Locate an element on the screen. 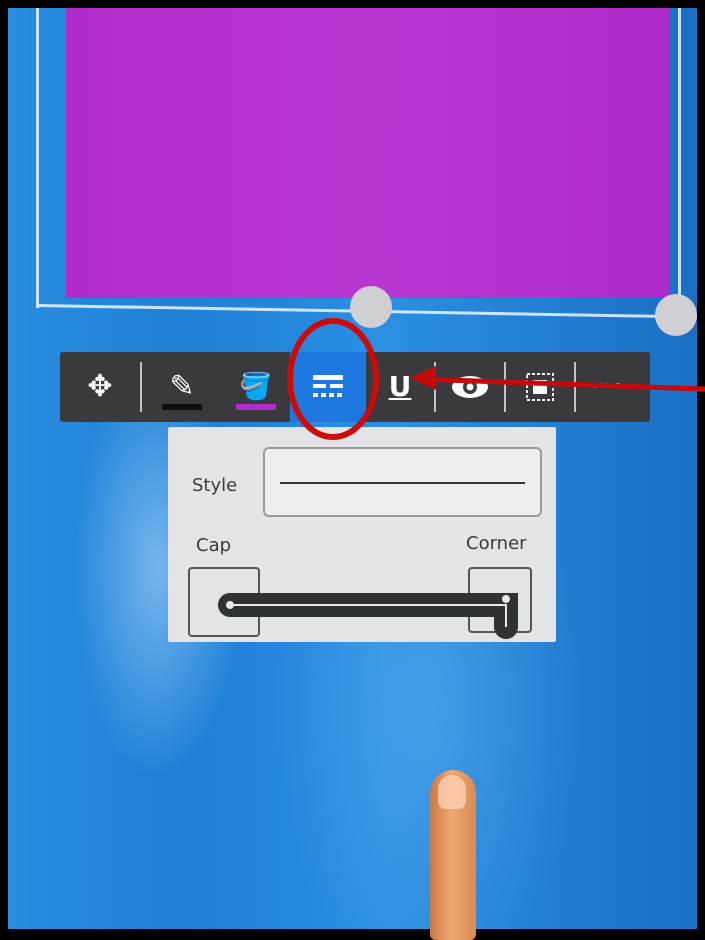  fill-color-button: 🪣 is located at coordinates (256, 387).